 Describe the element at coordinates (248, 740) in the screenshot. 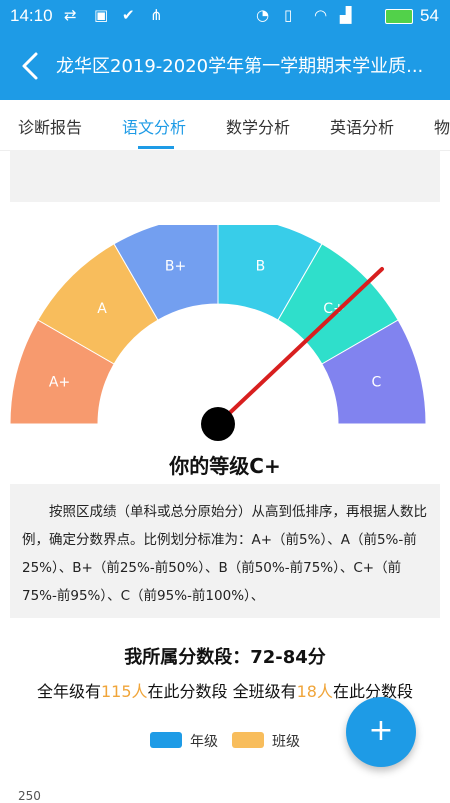

I see `legend-swatch-class` at that location.